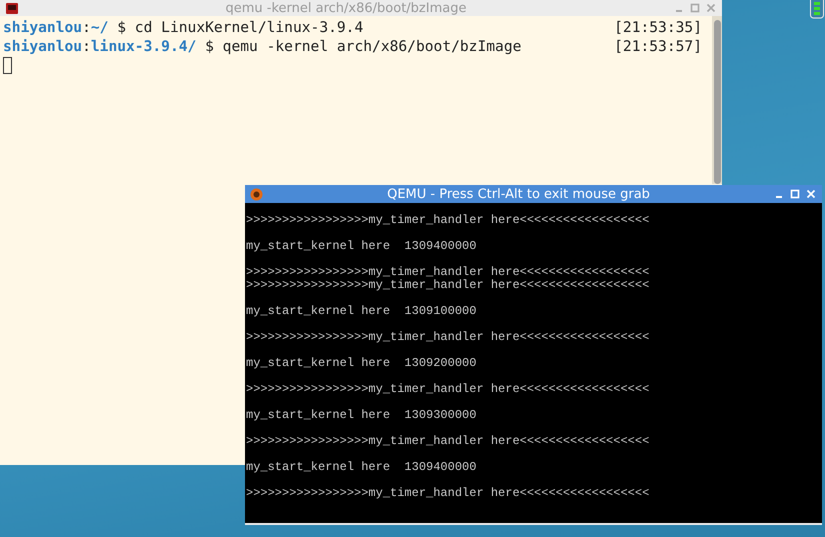 Image resolution: width=825 pixels, height=537 pixels. What do you see at coordinates (362, 311) in the screenshot?
I see `console-line: my_start_kernel here 1309100000` at bounding box center [362, 311].